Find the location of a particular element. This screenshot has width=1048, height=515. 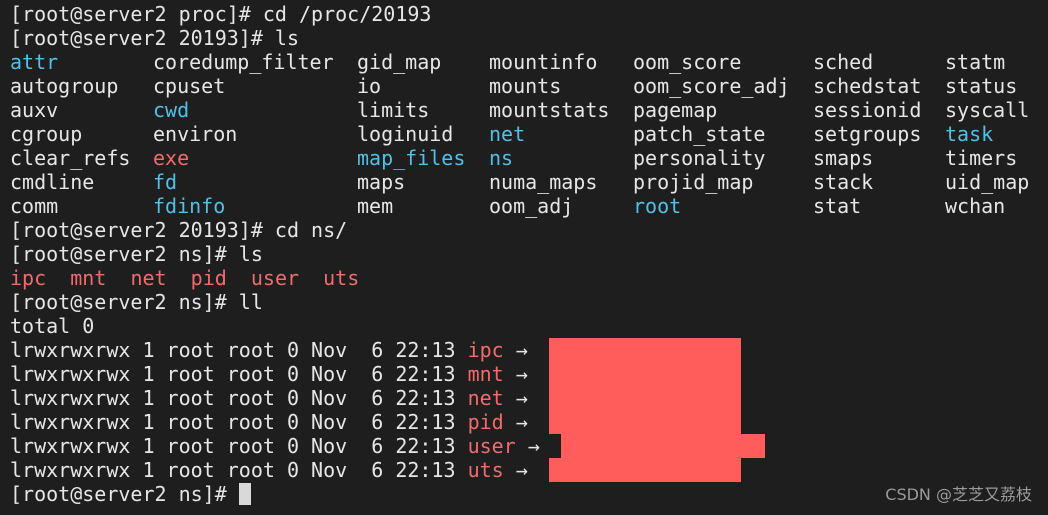

ls-entry: uid_map is located at coordinates (987, 182).